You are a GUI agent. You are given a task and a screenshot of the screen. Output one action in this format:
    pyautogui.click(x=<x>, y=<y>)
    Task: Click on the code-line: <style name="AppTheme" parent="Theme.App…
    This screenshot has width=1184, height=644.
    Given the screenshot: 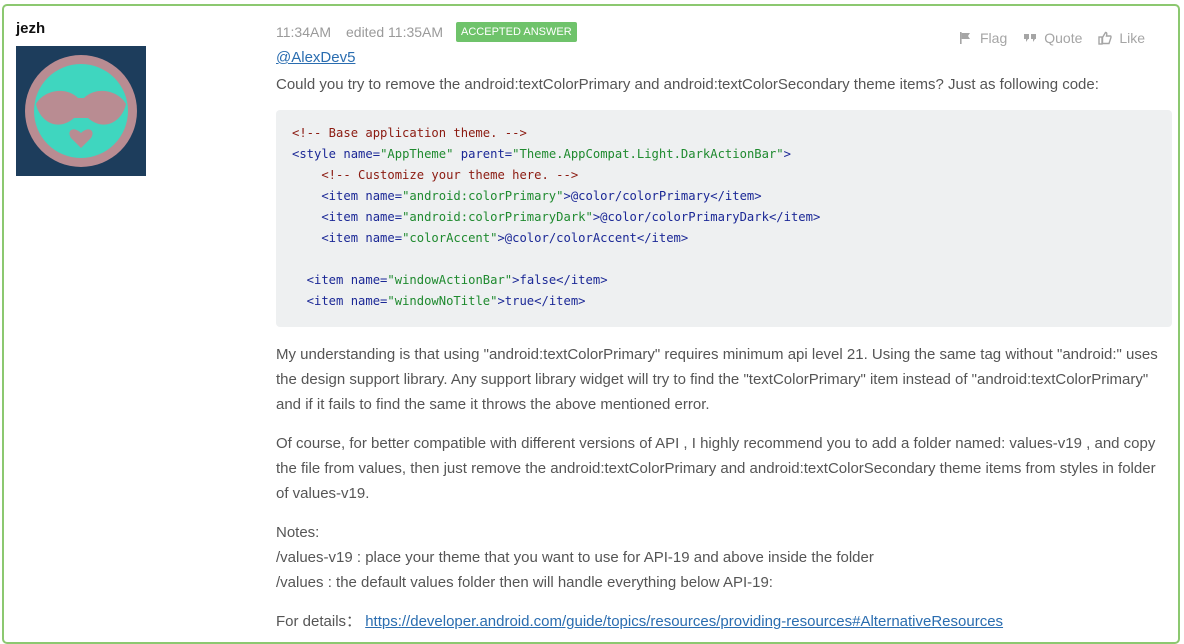 What is the action you would take?
    pyautogui.click(x=541, y=154)
    